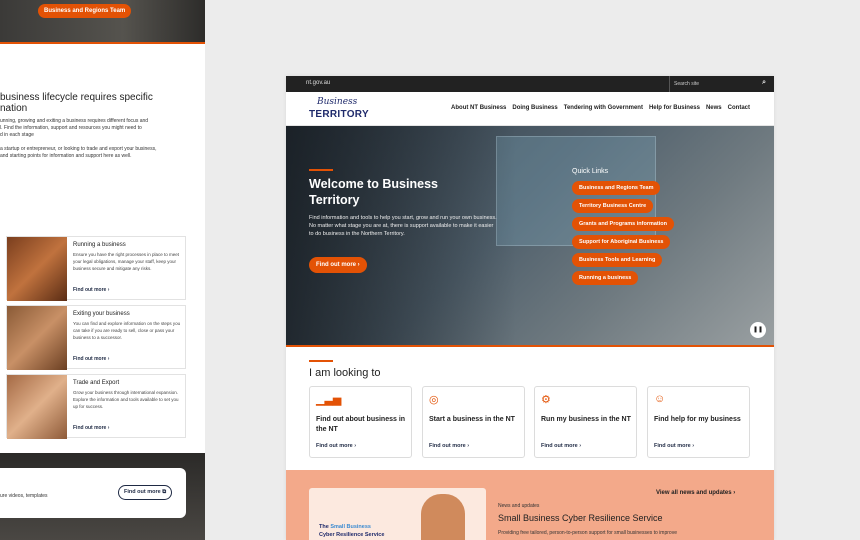 This screenshot has width=860, height=540. I want to click on card-title: Trade and Export, so click(96, 383).